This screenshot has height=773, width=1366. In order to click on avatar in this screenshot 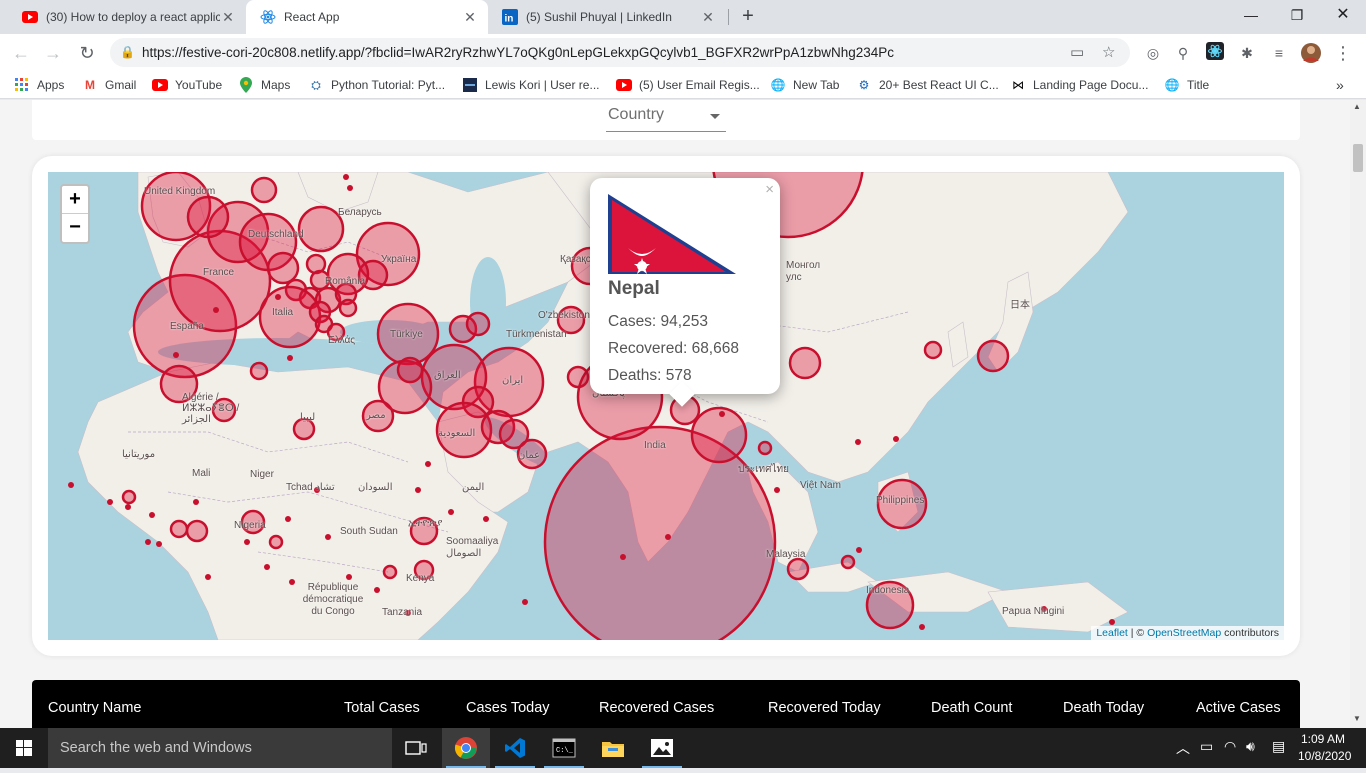, I will do `click(1311, 53)`.